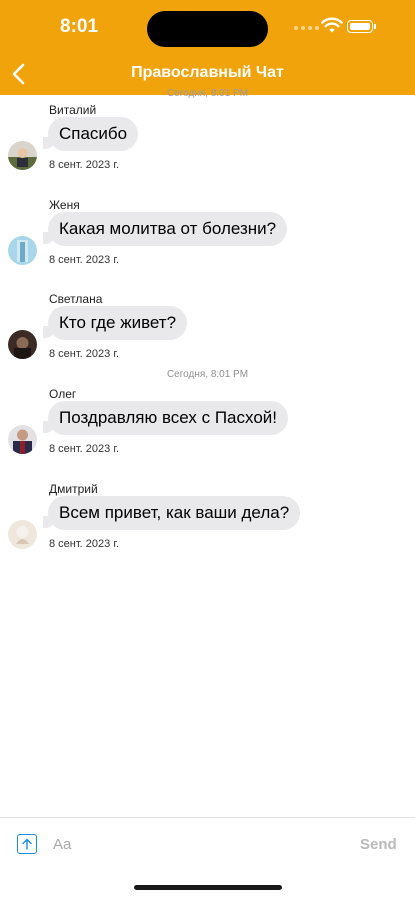 The width and height of the screenshot is (415, 900). What do you see at coordinates (64, 205) in the screenshot?
I see `sender-name: Женя` at bounding box center [64, 205].